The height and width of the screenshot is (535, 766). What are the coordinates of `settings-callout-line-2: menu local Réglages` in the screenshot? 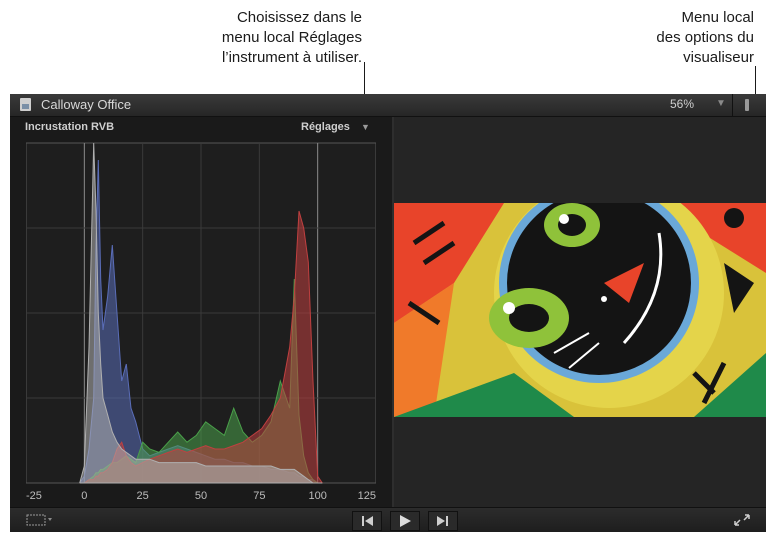 It's located at (291, 37).